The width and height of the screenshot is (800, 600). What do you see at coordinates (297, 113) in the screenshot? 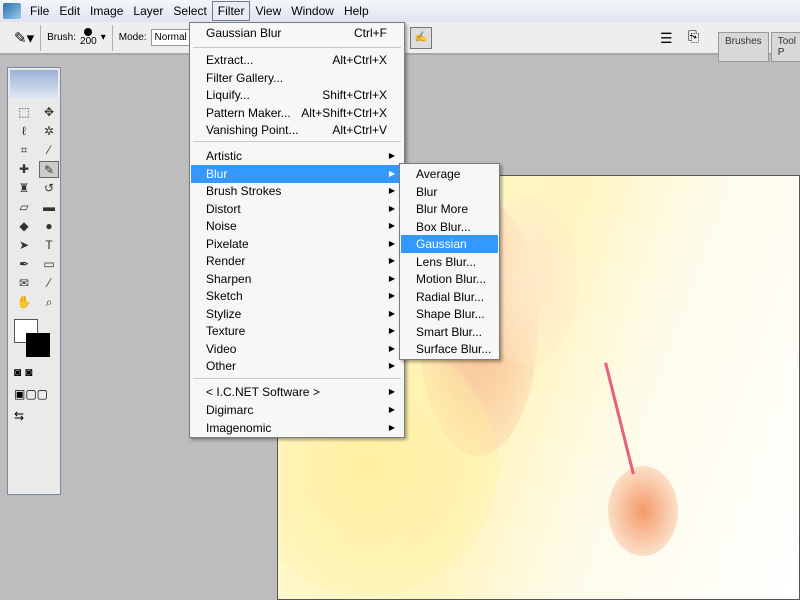
I see `menu-item: Pattern Maker... Alt+Shift+Ctrl+X` at bounding box center [297, 113].